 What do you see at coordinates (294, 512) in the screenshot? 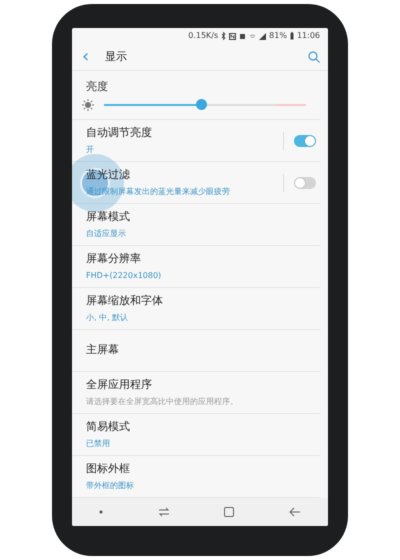
I see `back-icon` at bounding box center [294, 512].